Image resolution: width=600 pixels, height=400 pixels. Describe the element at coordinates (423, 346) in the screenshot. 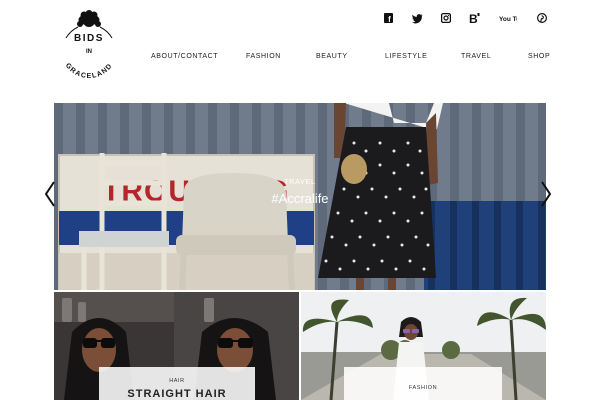

I see `post-tile-fashion: FASHION` at that location.